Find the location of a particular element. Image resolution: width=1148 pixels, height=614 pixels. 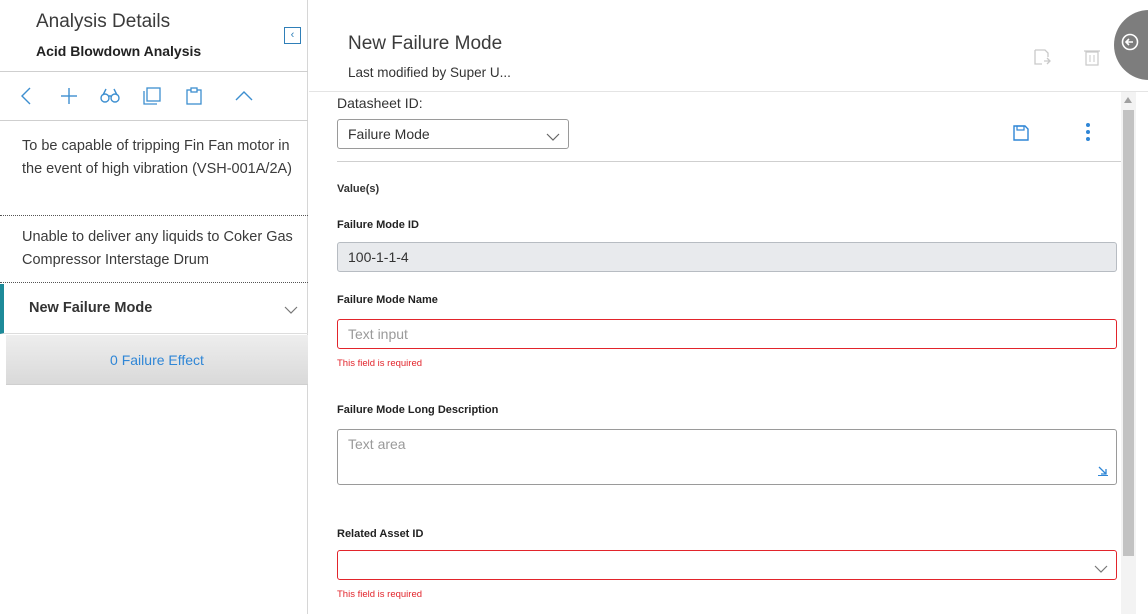

long-description-label: Failure Mode Long Description is located at coordinates (418, 410).